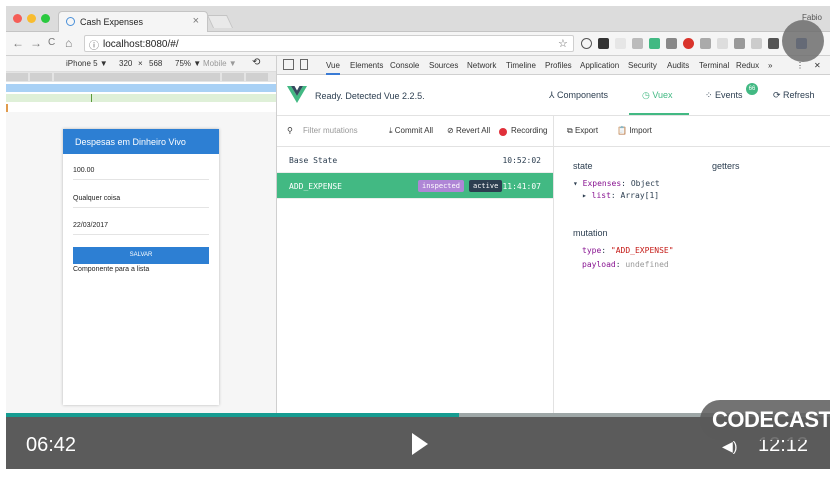 This screenshot has height=477, width=839. I want to click on extension-10-icon, so click(739, 43).